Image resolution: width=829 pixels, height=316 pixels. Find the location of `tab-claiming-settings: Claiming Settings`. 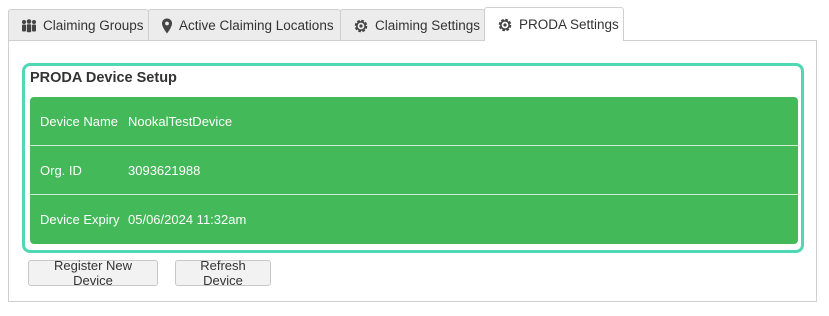

tab-claiming-settings: Claiming Settings is located at coordinates (412, 25).